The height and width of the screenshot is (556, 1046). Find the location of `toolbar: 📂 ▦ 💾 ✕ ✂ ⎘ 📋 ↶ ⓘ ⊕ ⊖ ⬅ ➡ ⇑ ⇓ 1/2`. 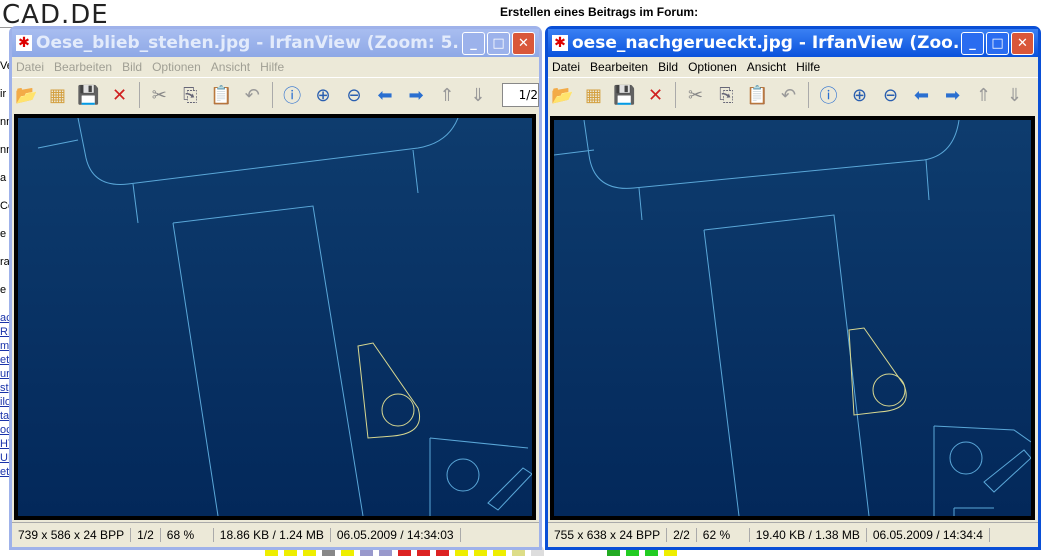

toolbar: 📂 ▦ 💾 ✕ ✂ ⎘ 📋 ↶ ⓘ ⊕ ⊖ ⬅ ➡ ⇑ ⇓ 1/2 is located at coordinates (275, 94).